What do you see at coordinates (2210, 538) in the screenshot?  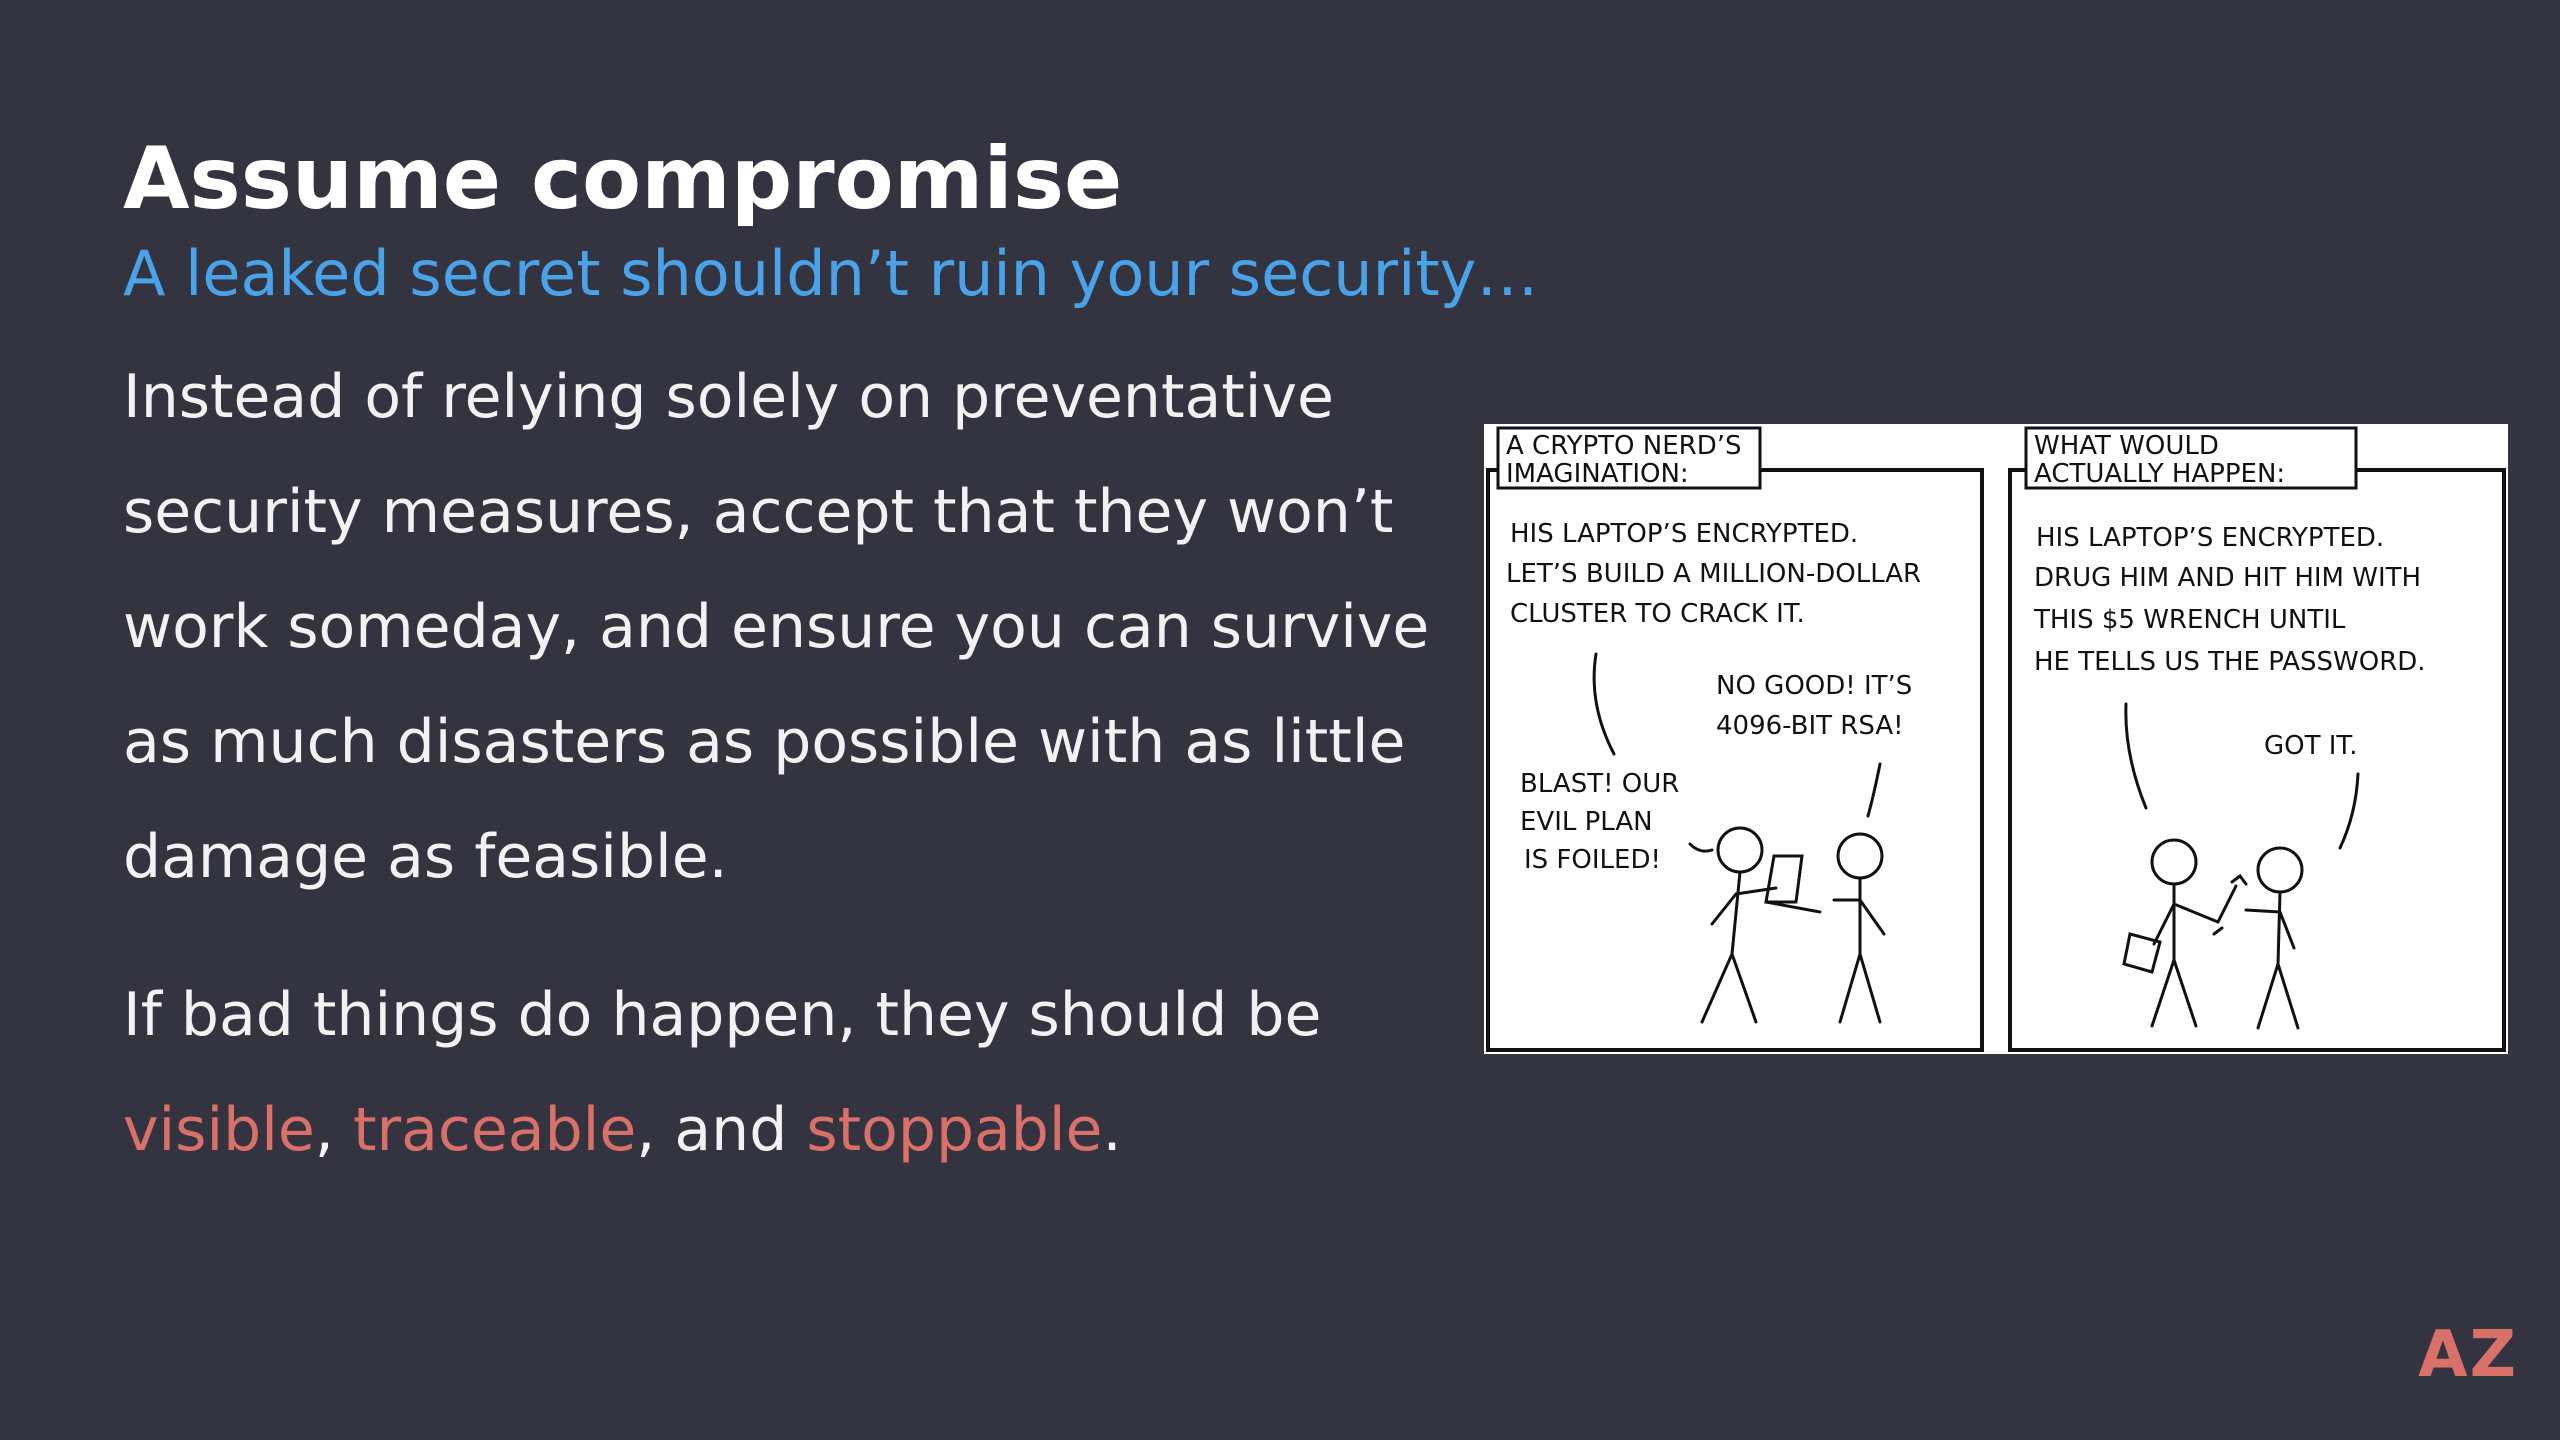 I see `comic-p2-line-1: HIS LAPTOP’S ENCRYPTED.` at bounding box center [2210, 538].